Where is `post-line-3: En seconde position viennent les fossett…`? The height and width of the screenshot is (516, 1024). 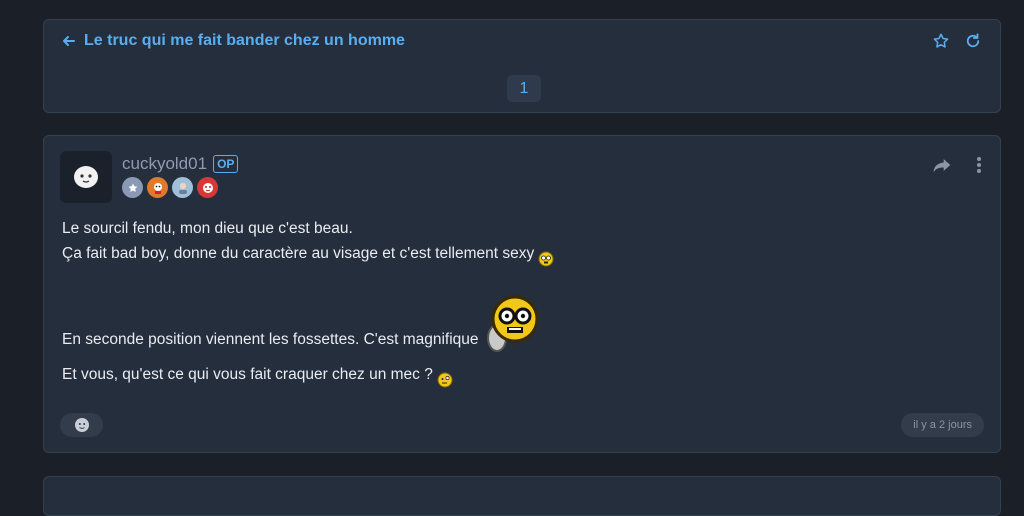 post-line-3: En seconde position viennent les fossett… is located at coordinates (270, 339).